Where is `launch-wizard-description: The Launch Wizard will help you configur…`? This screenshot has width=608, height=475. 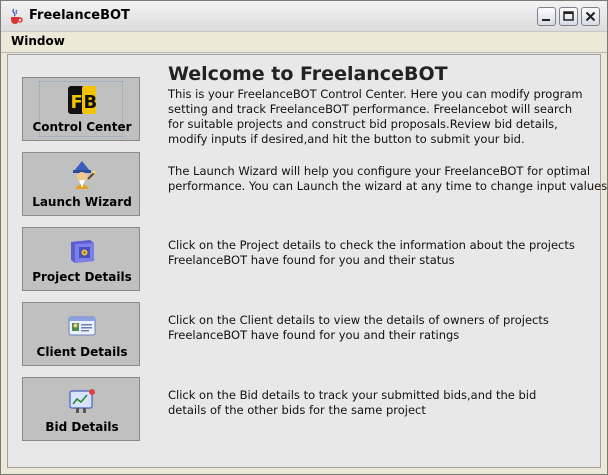 launch-wizard-description: The Launch Wizard will help you configur… is located at coordinates (388, 179).